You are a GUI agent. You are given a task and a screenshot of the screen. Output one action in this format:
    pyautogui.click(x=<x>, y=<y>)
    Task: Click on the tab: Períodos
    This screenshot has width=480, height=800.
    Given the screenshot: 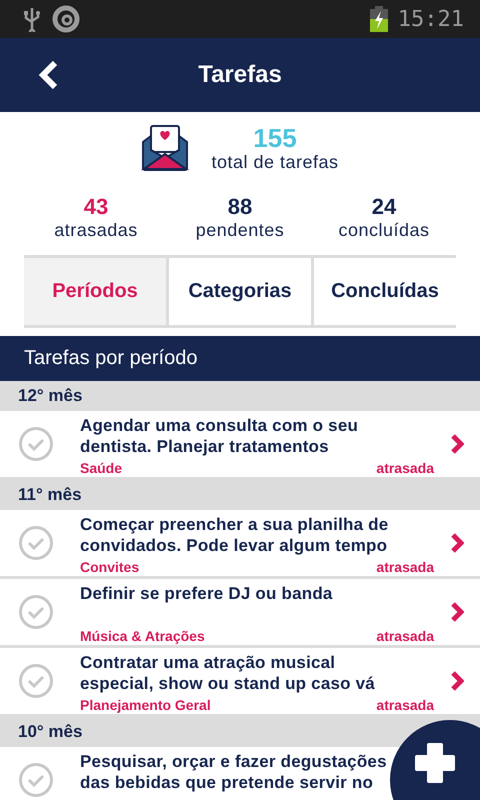 What is the action you would take?
    pyautogui.click(x=95, y=291)
    